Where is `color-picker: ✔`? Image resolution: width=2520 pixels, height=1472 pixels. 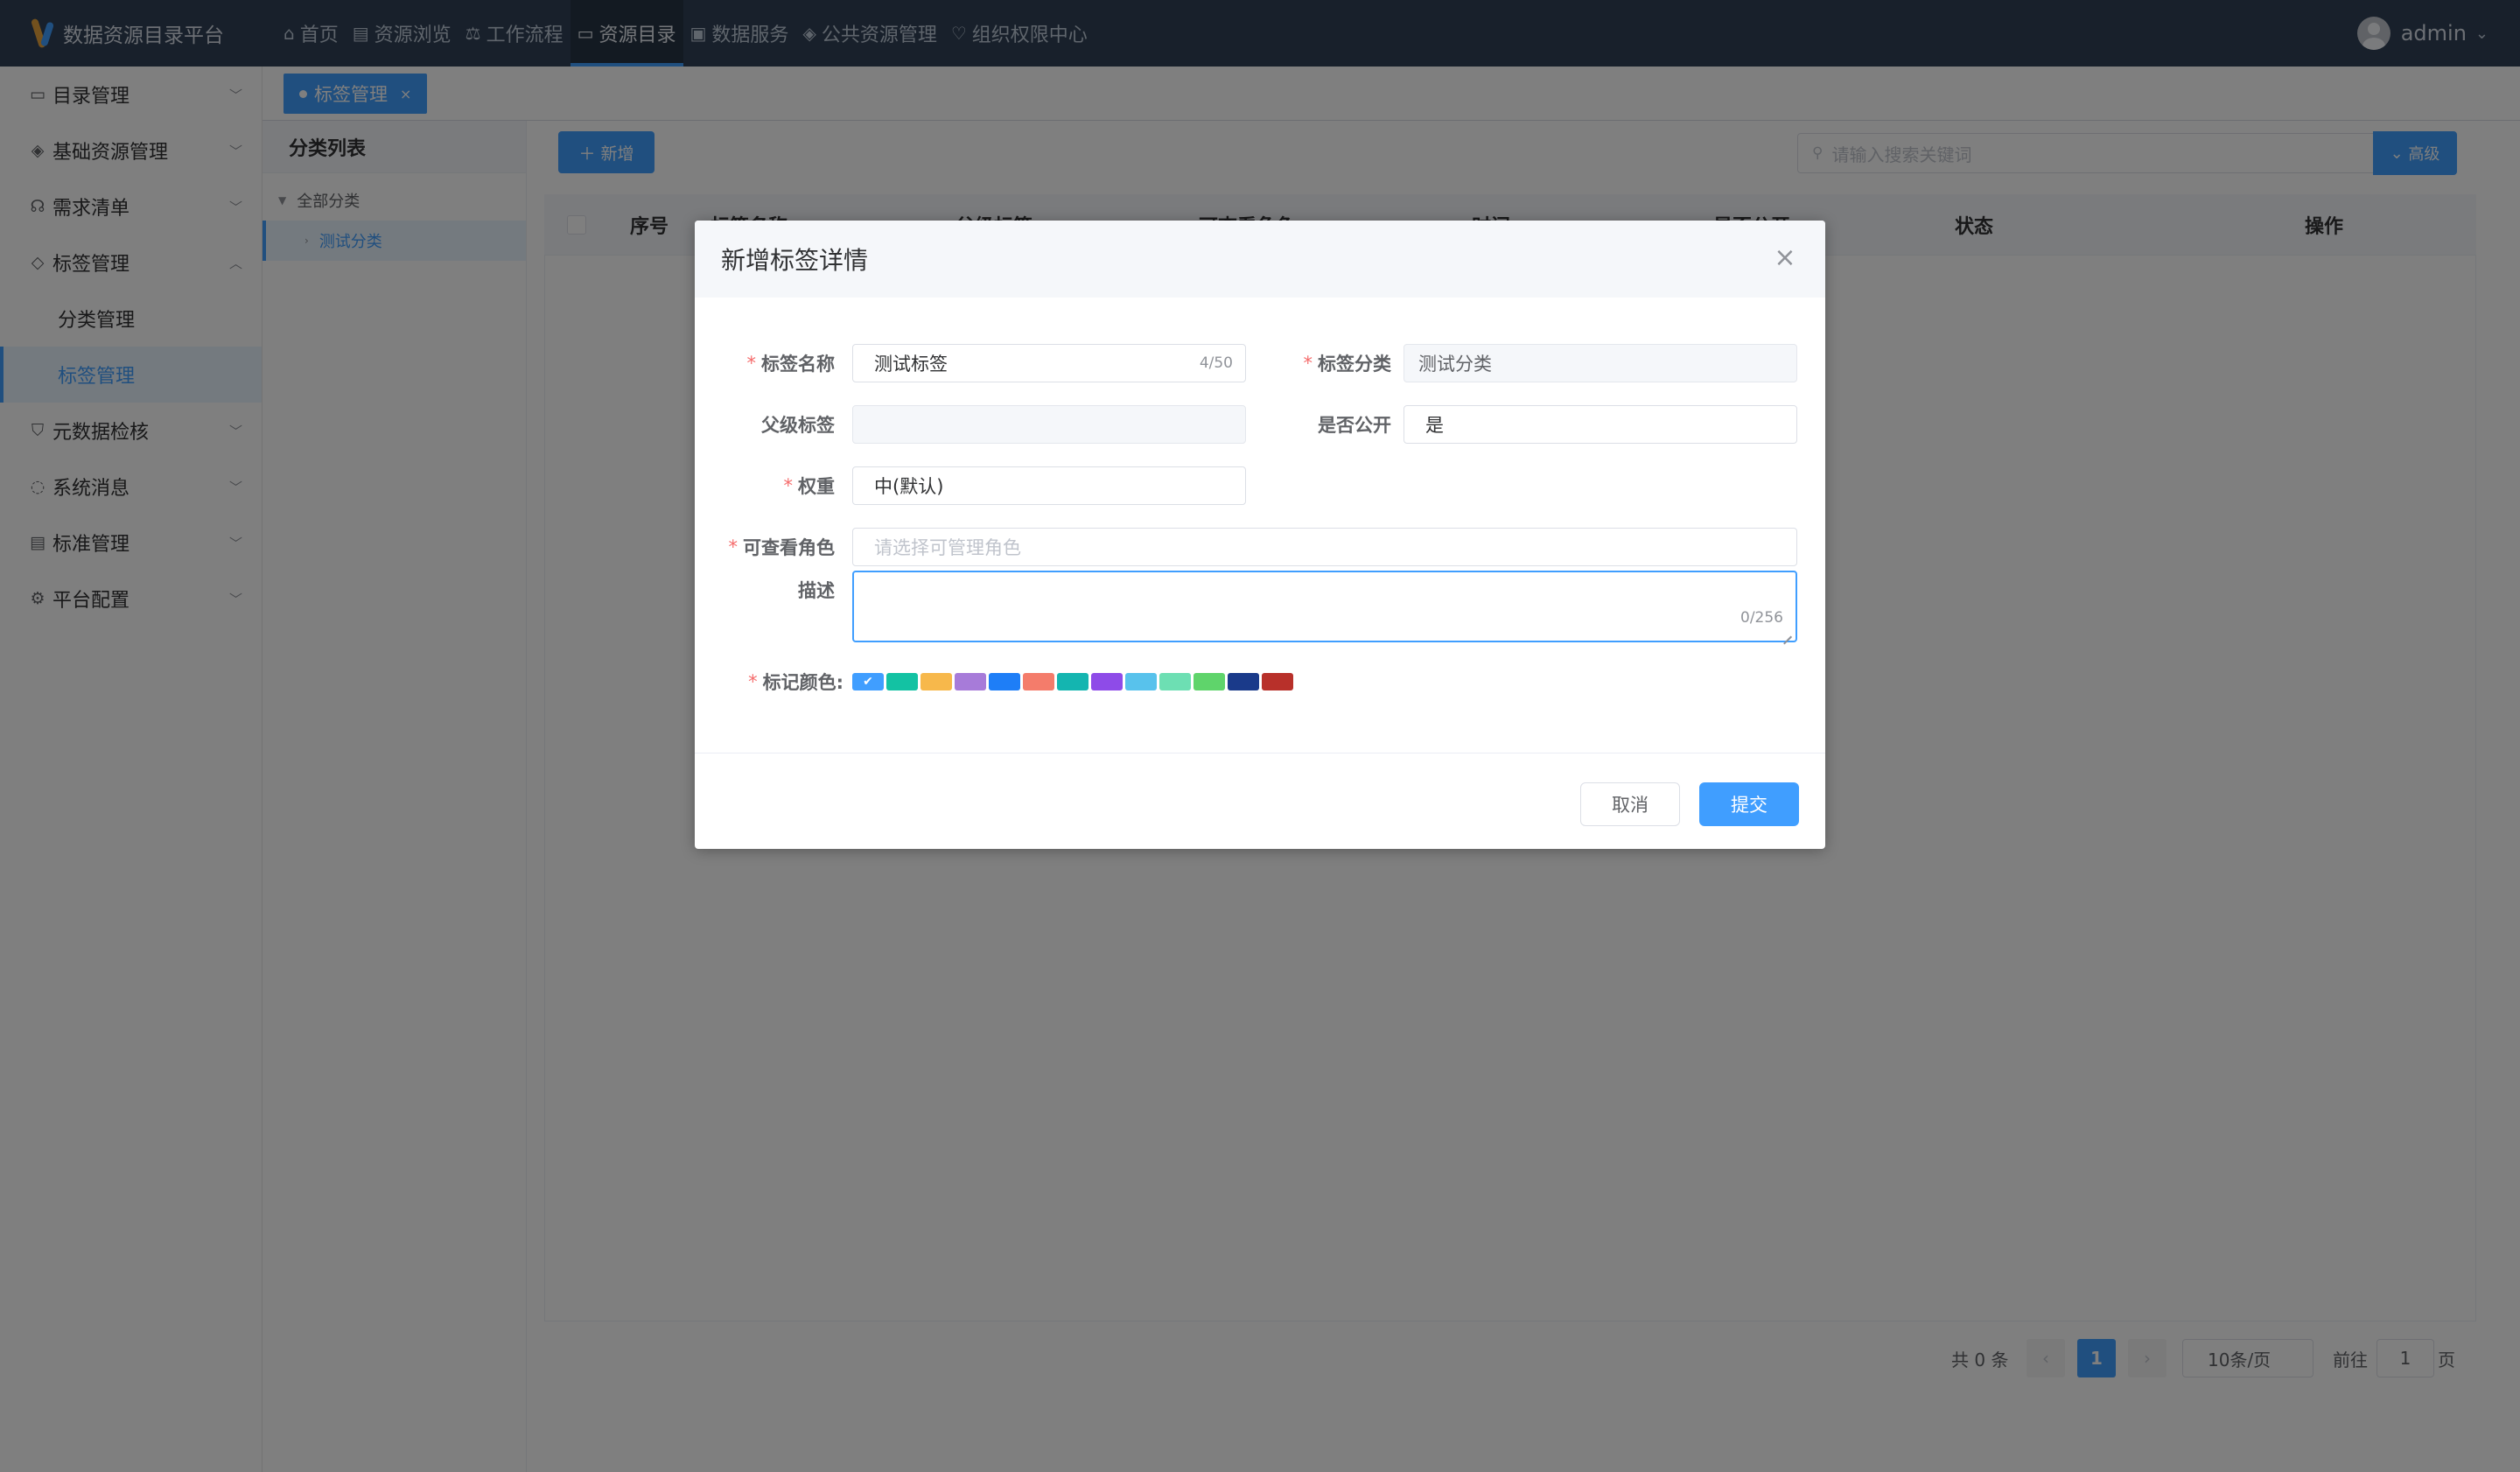
color-picker: ✔ is located at coordinates (1074, 681).